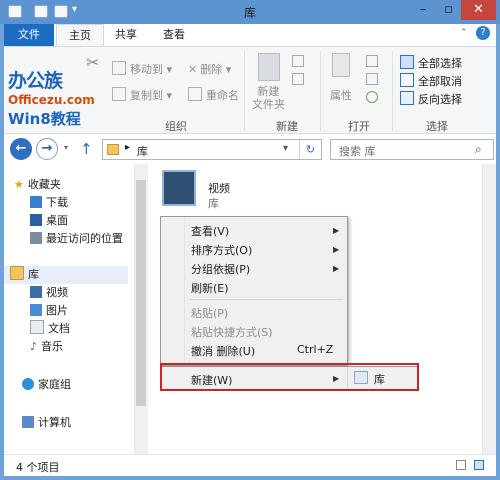 Image resolution: width=500 pixels, height=480 pixels. I want to click on properties-button: 属性, so click(341, 95).